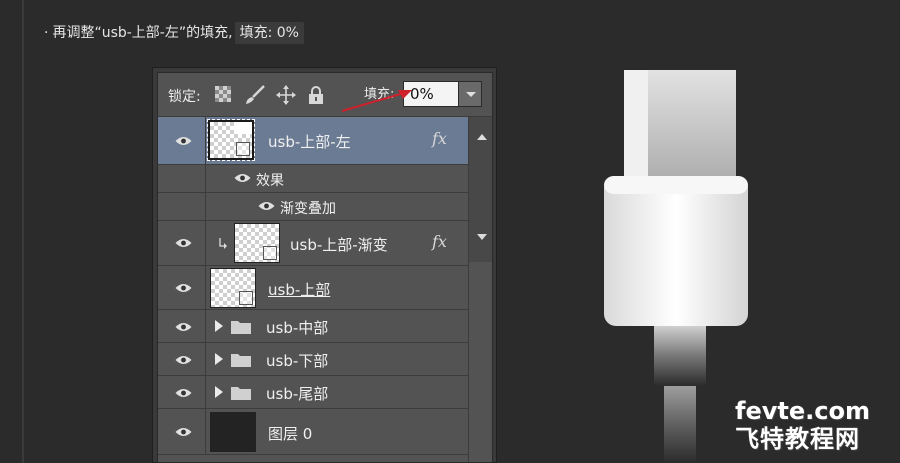 The height and width of the screenshot is (463, 900). I want to click on watermark-domain: fevte.com, so click(802, 411).